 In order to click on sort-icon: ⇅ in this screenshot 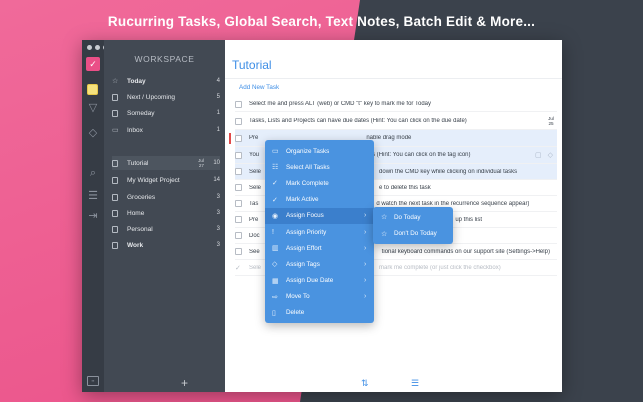, I will do `click(365, 383)`.